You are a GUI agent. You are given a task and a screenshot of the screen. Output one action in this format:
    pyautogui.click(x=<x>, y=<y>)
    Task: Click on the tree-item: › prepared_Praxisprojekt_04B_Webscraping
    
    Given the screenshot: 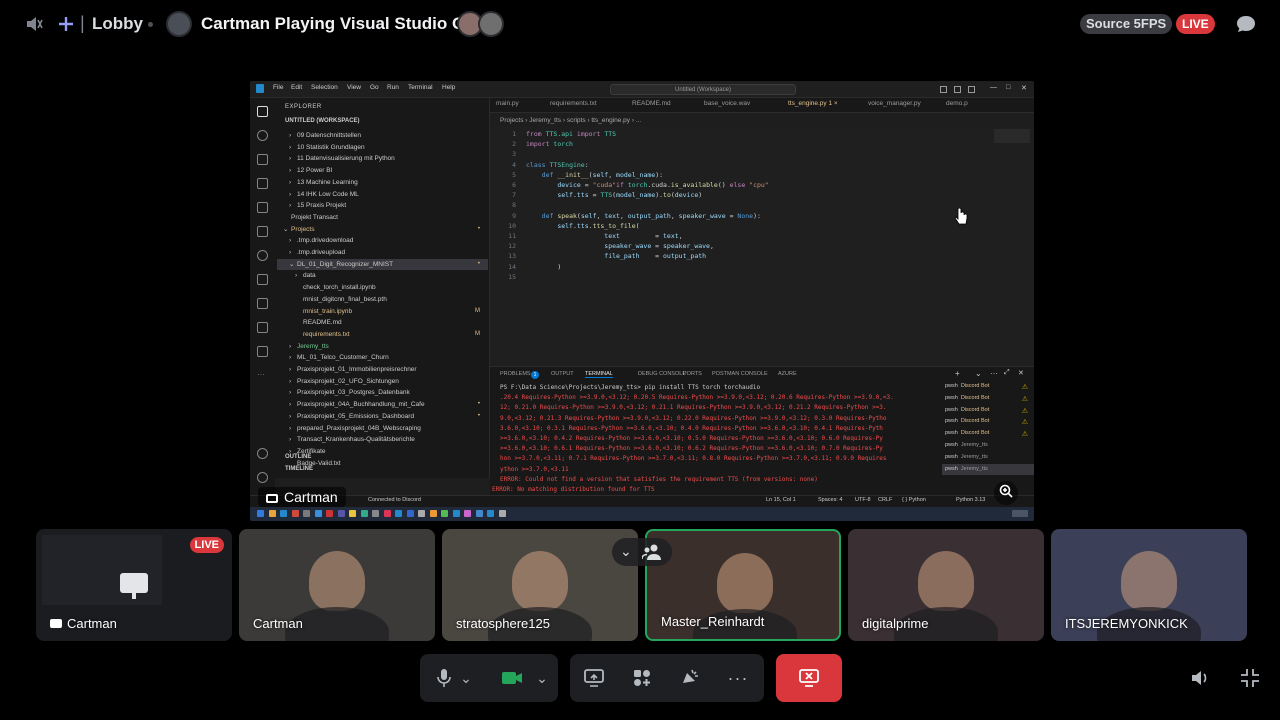 What is the action you would take?
    pyautogui.click(x=382, y=428)
    